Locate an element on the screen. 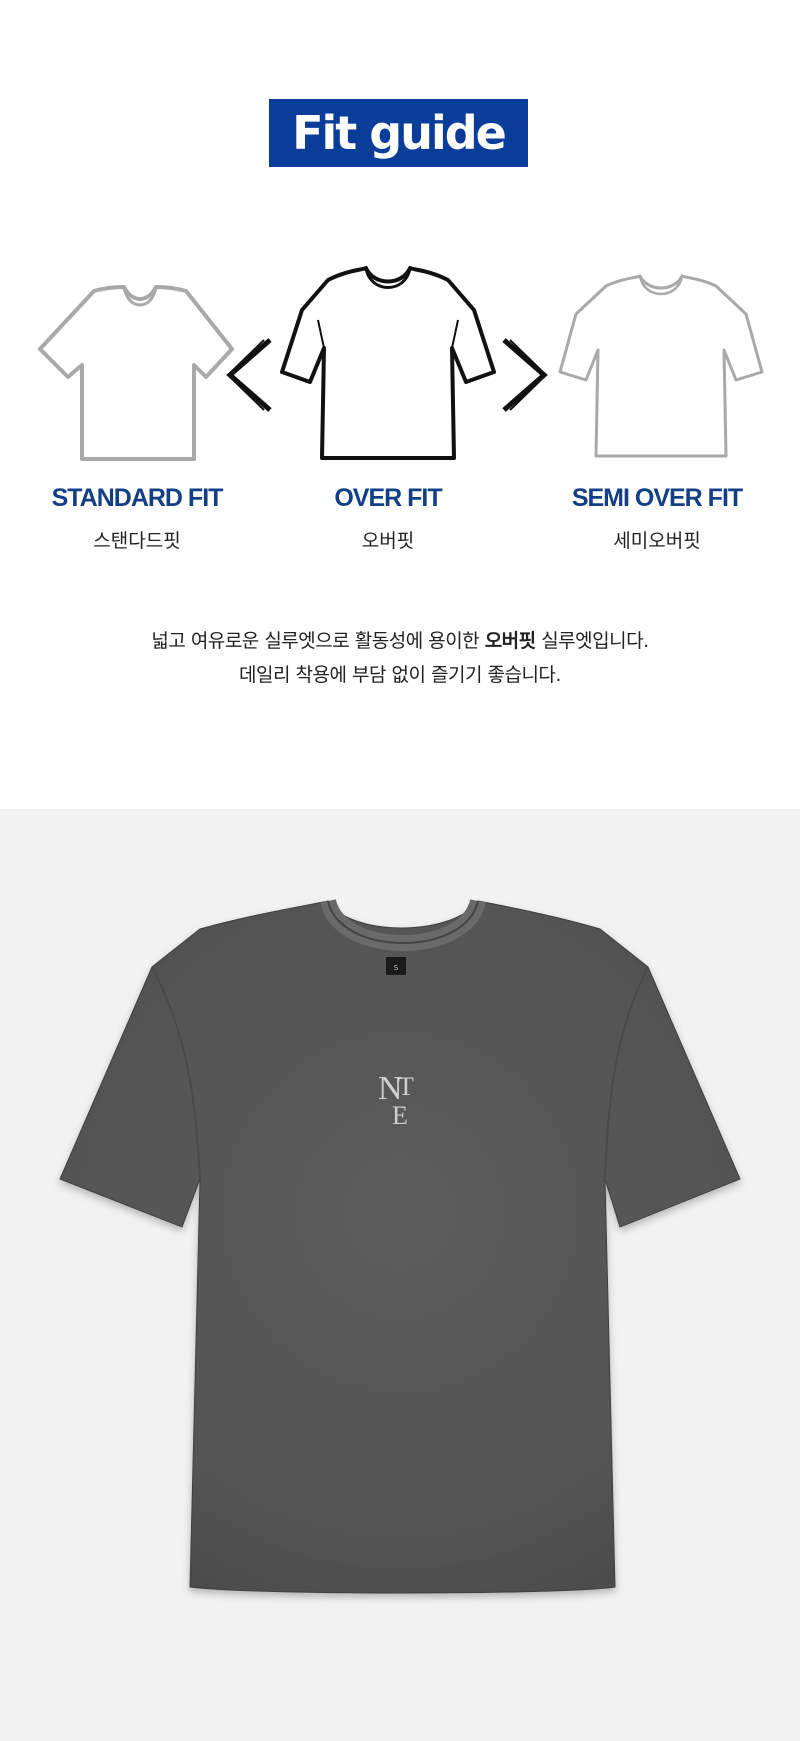  fit-guide-title: Fit guide is located at coordinates (398, 133).